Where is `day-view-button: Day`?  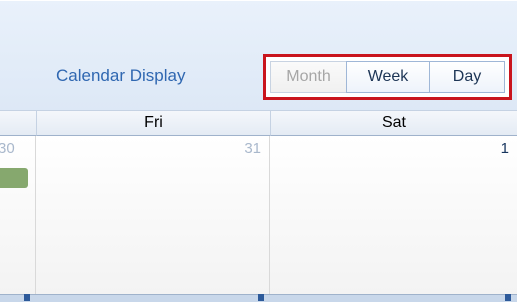 day-view-button: Day is located at coordinates (467, 77).